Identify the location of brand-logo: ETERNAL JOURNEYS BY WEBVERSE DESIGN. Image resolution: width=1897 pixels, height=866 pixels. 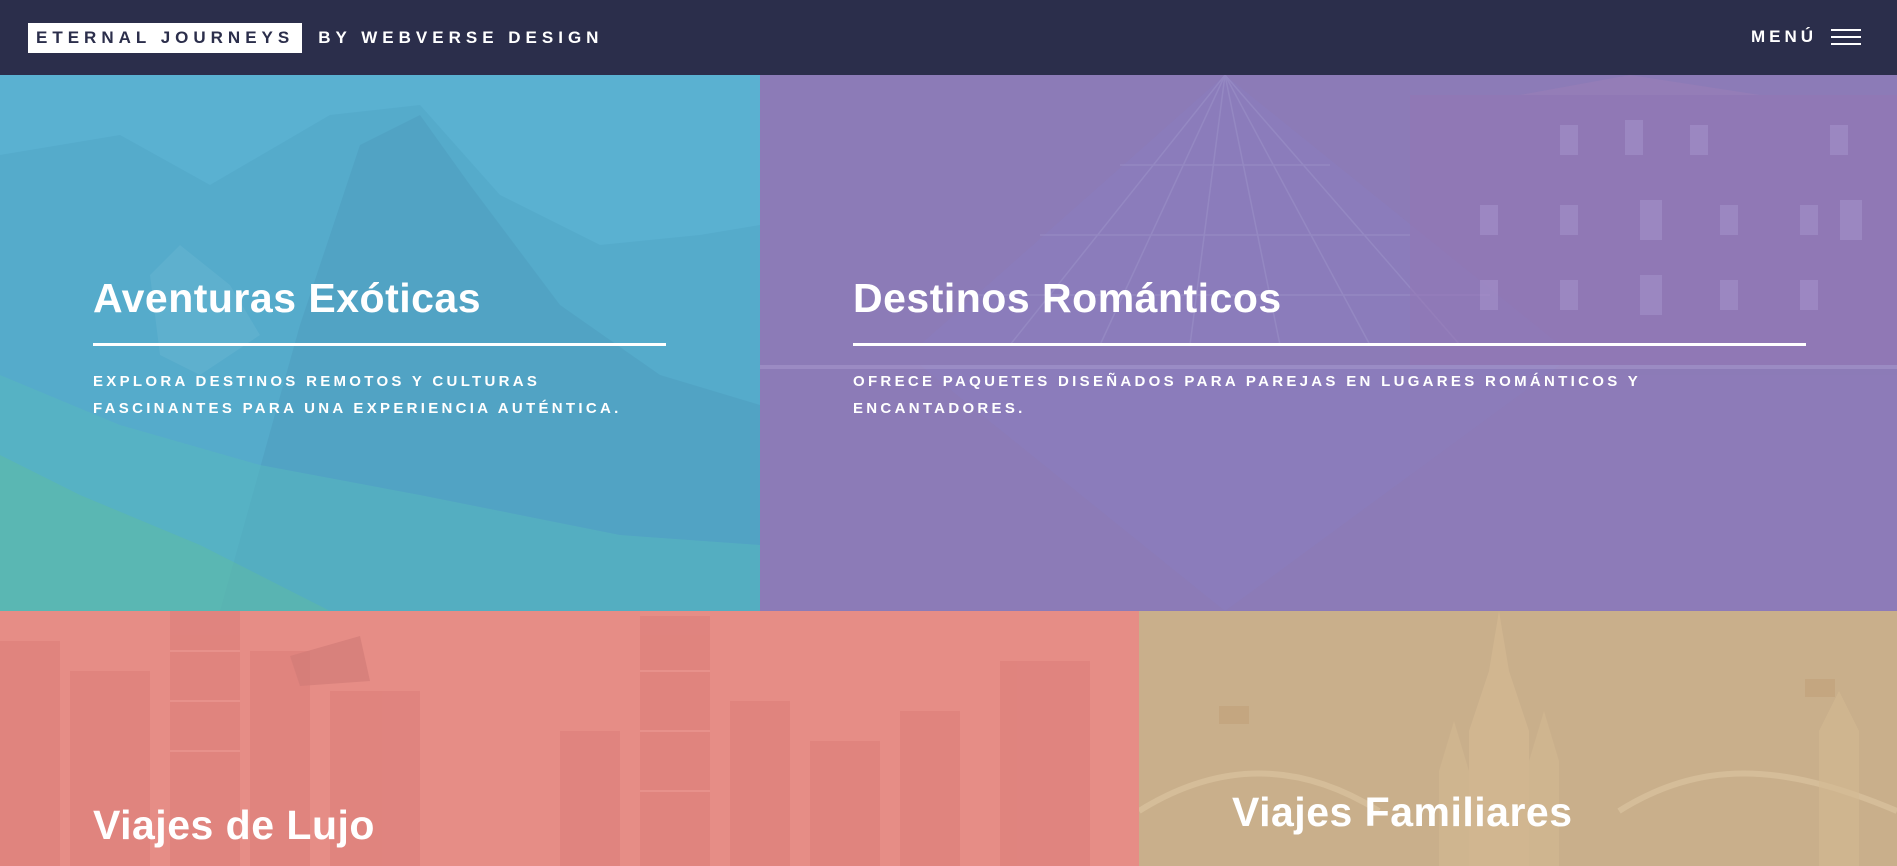
(315, 38).